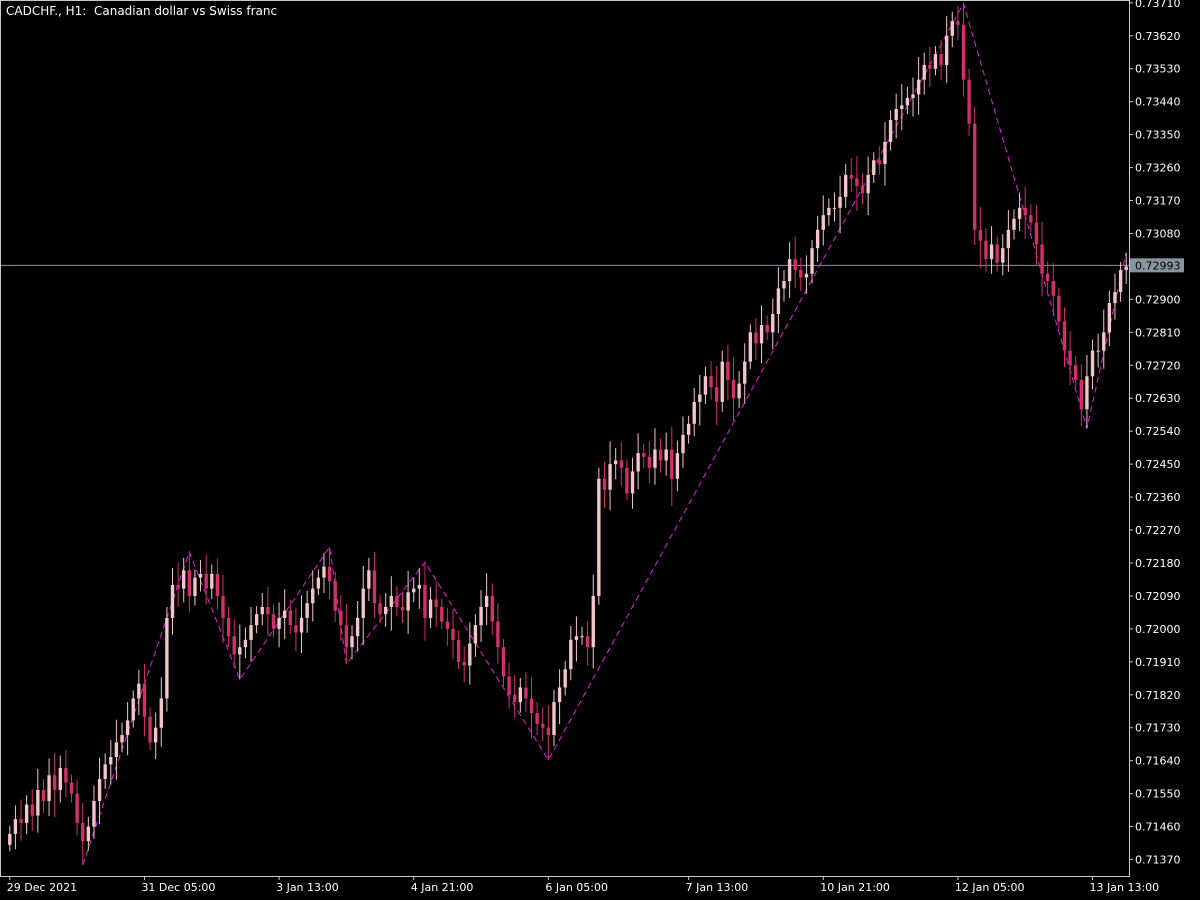  Describe the element at coordinates (1158, 431) in the screenshot. I see `price-tick-label: 0.72540` at that location.